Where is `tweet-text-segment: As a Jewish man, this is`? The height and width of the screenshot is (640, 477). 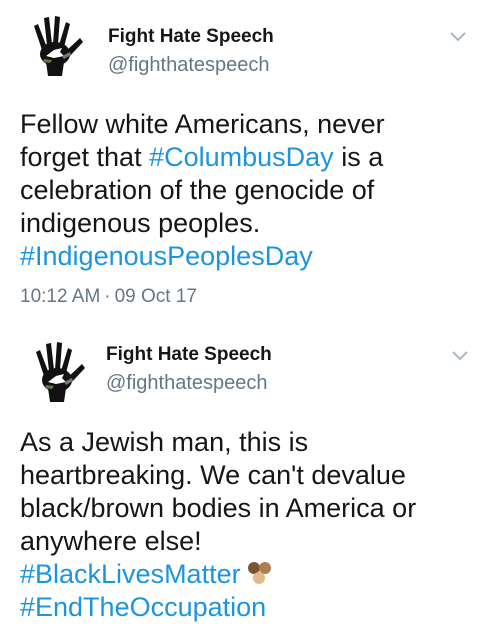 tweet-text-segment: As a Jewish man, this is is located at coordinates (164, 442).